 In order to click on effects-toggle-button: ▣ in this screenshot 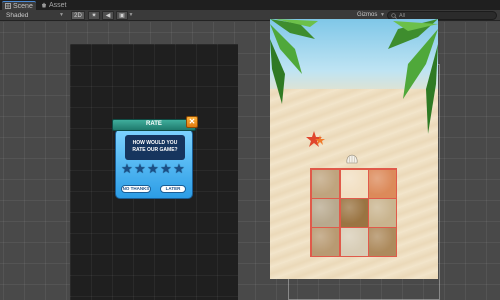, I will do `click(122, 15)`.